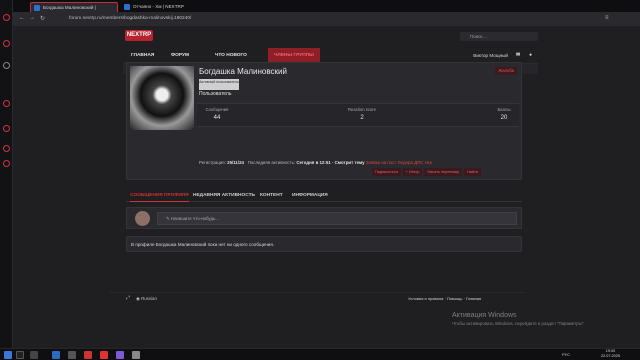 The height and width of the screenshot is (360, 640). I want to click on user-badge: Активный пользователь, so click(219, 84).